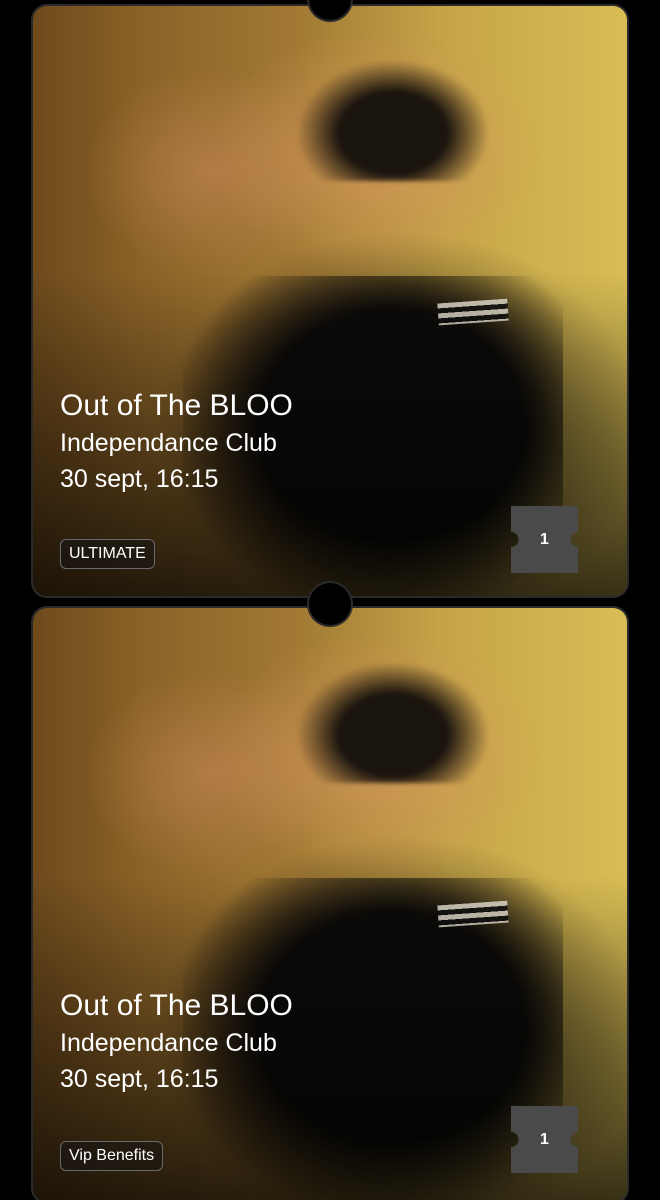 This screenshot has width=660, height=1200. Describe the element at coordinates (112, 1156) in the screenshot. I see `ticket-tier-badge: Vip Benefits` at that location.